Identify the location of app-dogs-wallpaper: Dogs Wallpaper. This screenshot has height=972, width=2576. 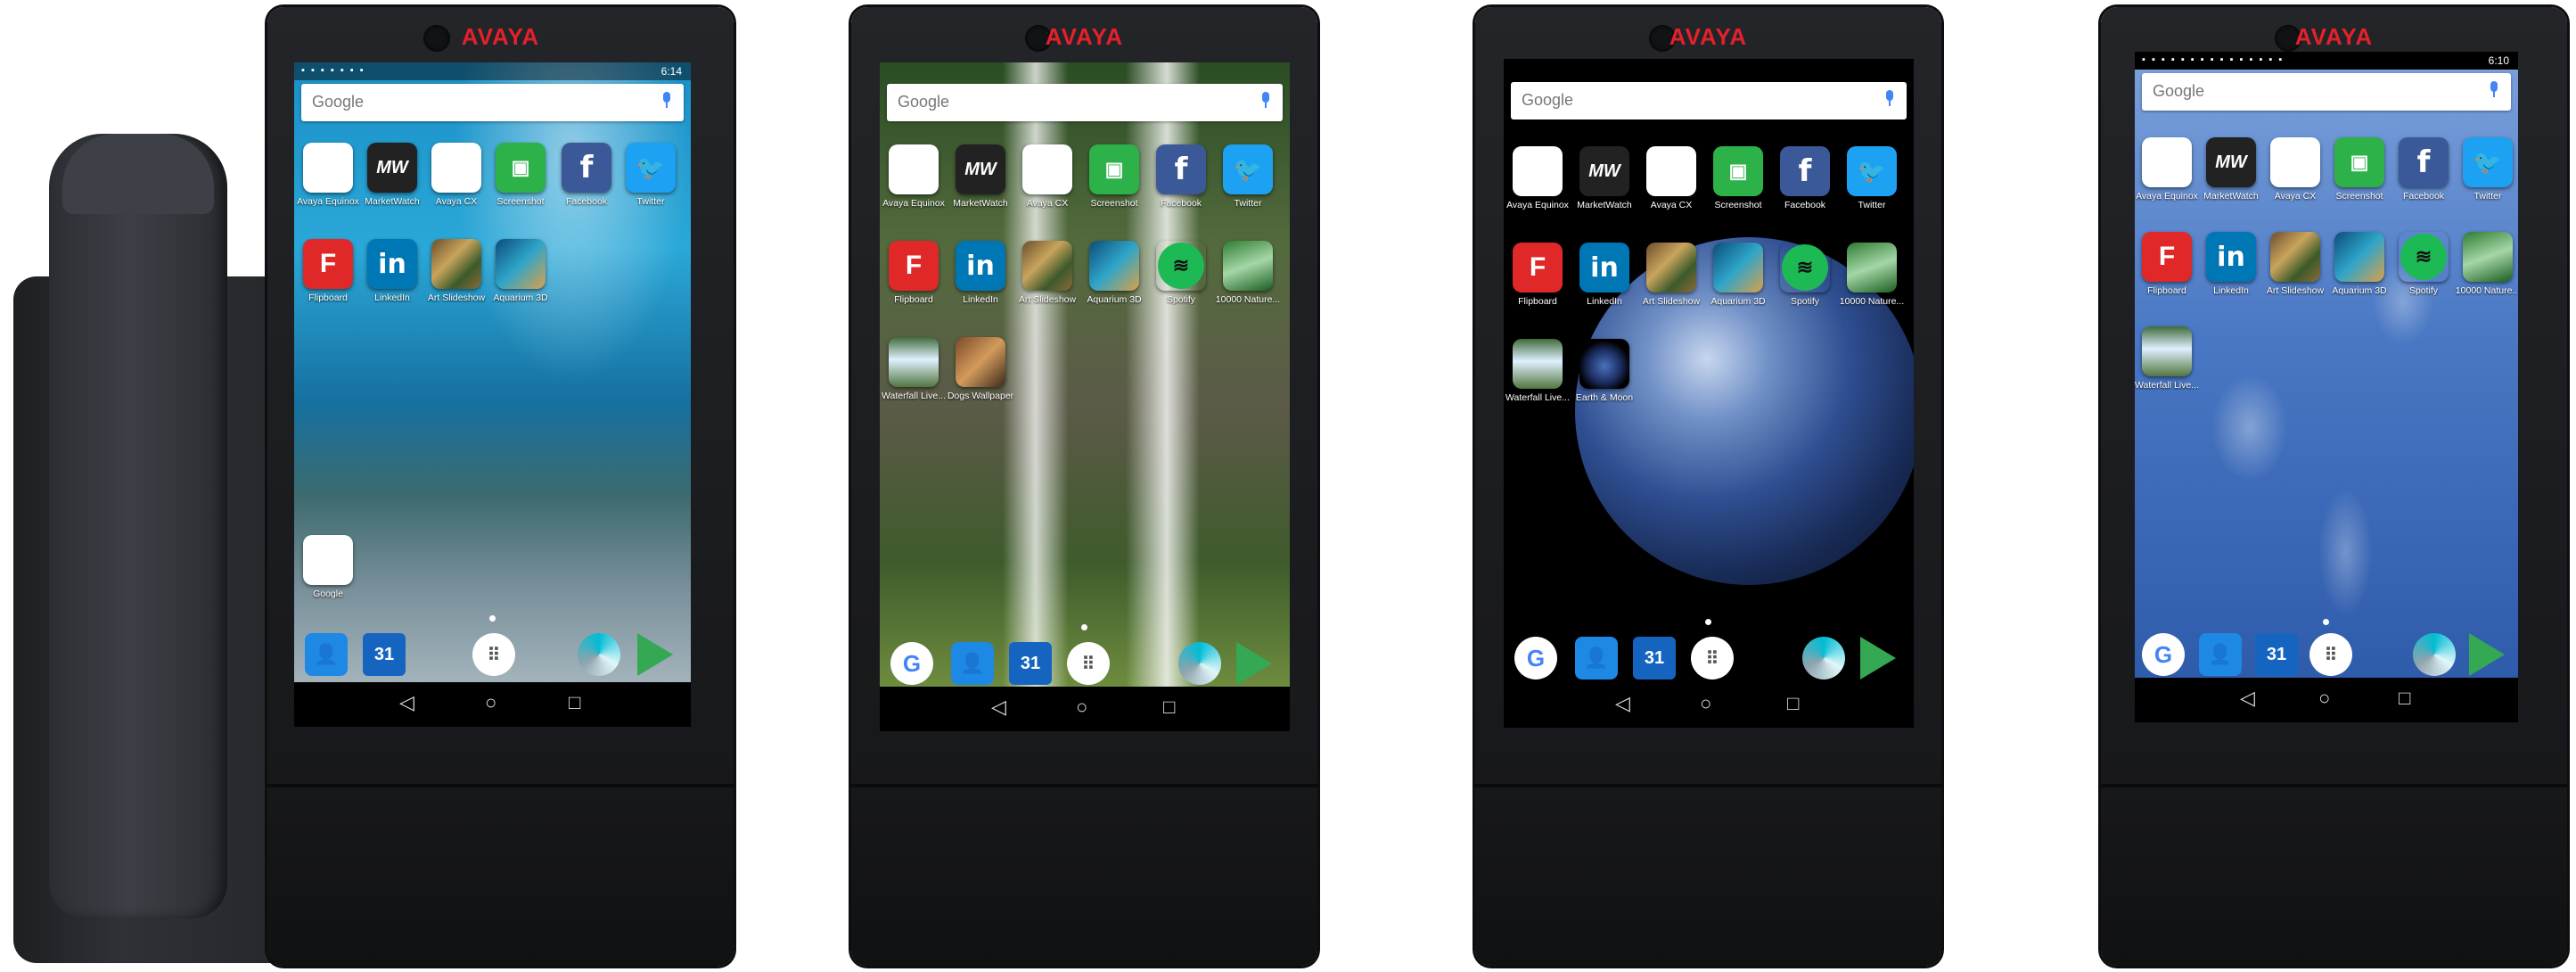
(980, 369).